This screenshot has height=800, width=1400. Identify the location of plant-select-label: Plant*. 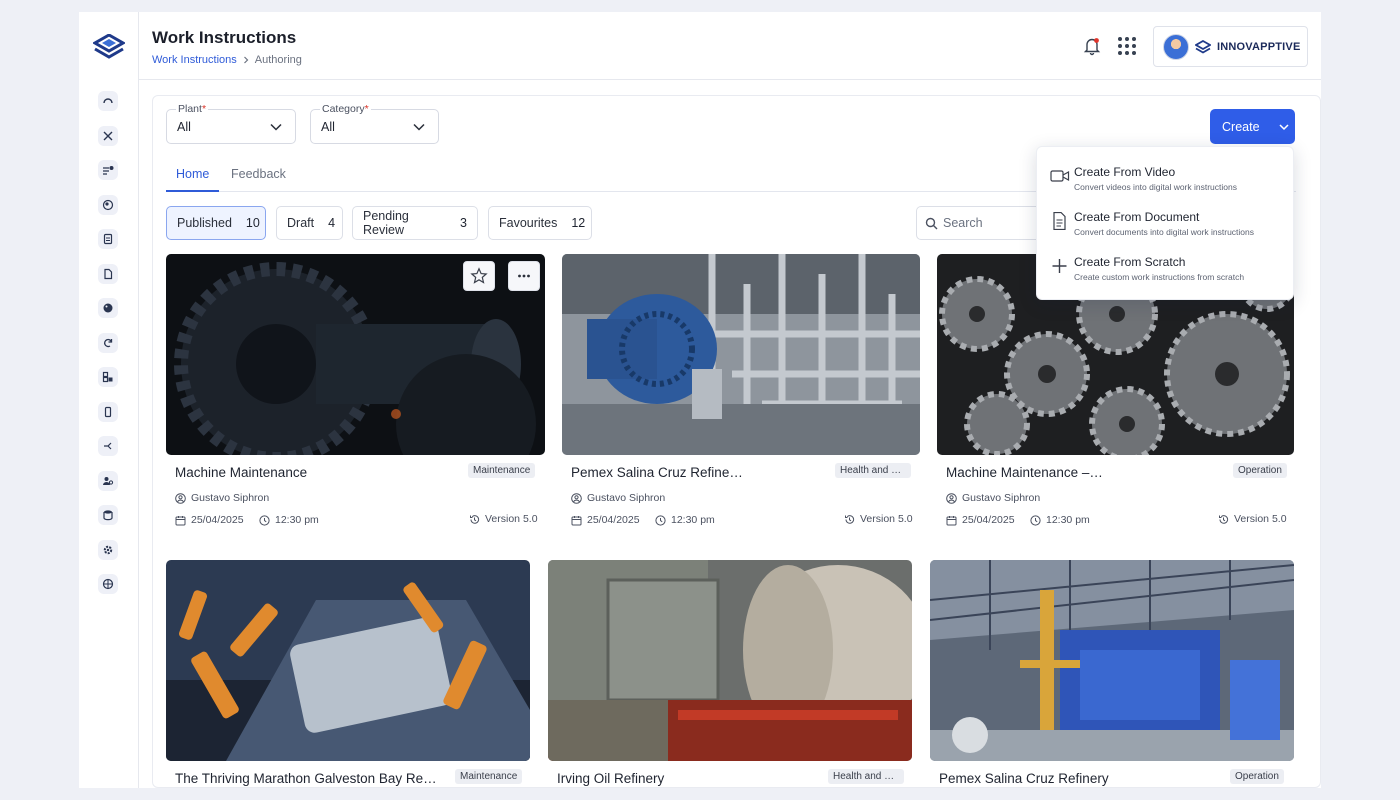
(192, 109).